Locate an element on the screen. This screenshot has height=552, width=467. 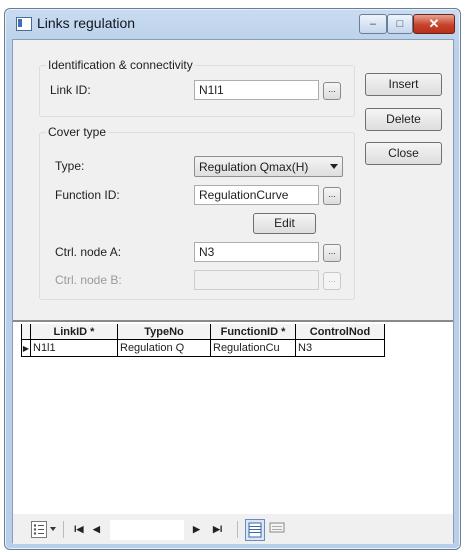
last-record-button: ▶I is located at coordinates (217, 529).